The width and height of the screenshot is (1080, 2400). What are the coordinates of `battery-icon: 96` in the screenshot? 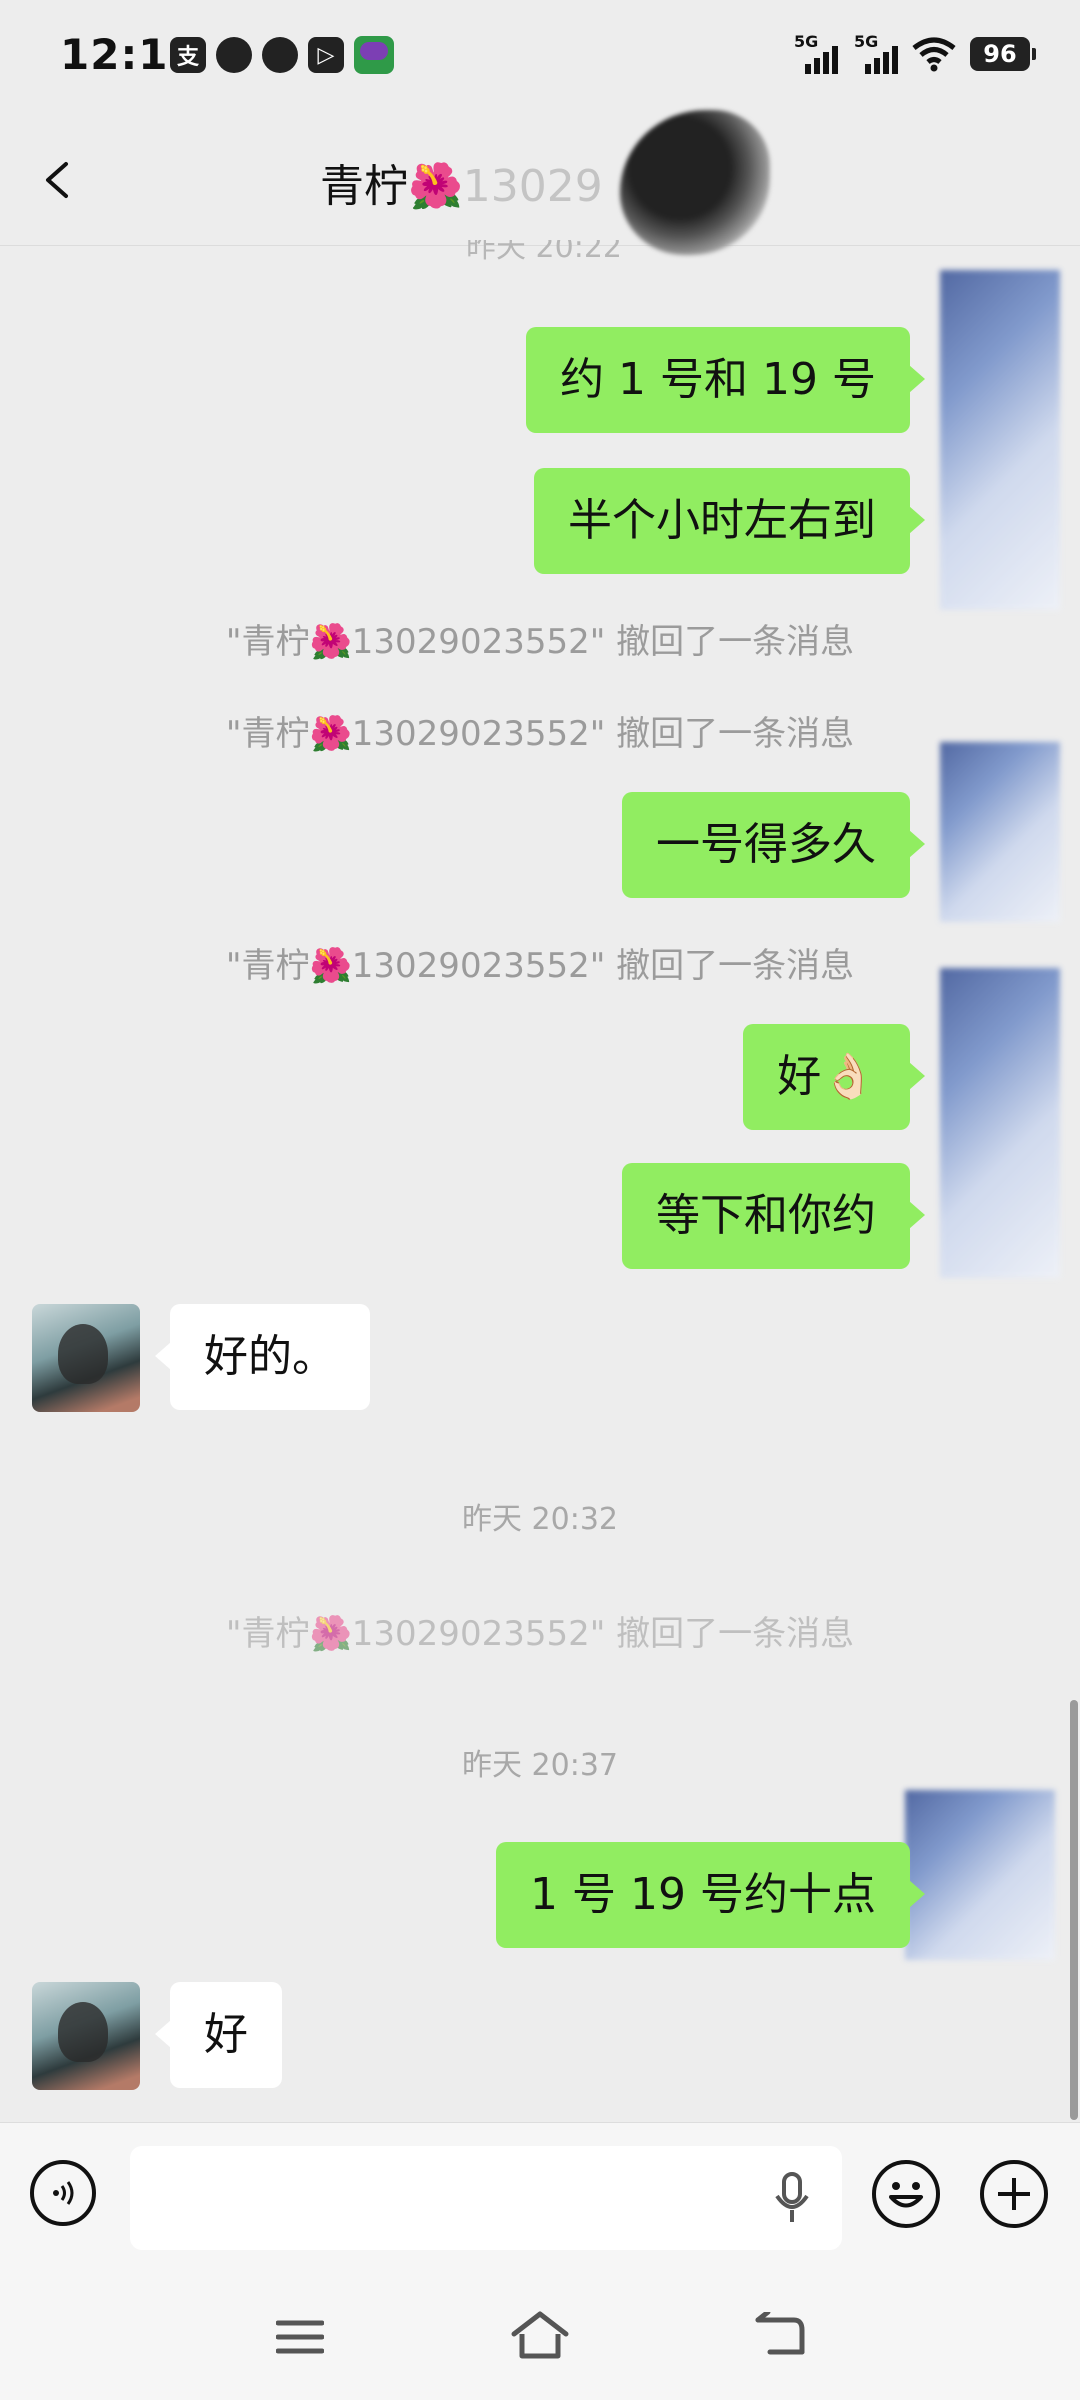 It's located at (1003, 54).